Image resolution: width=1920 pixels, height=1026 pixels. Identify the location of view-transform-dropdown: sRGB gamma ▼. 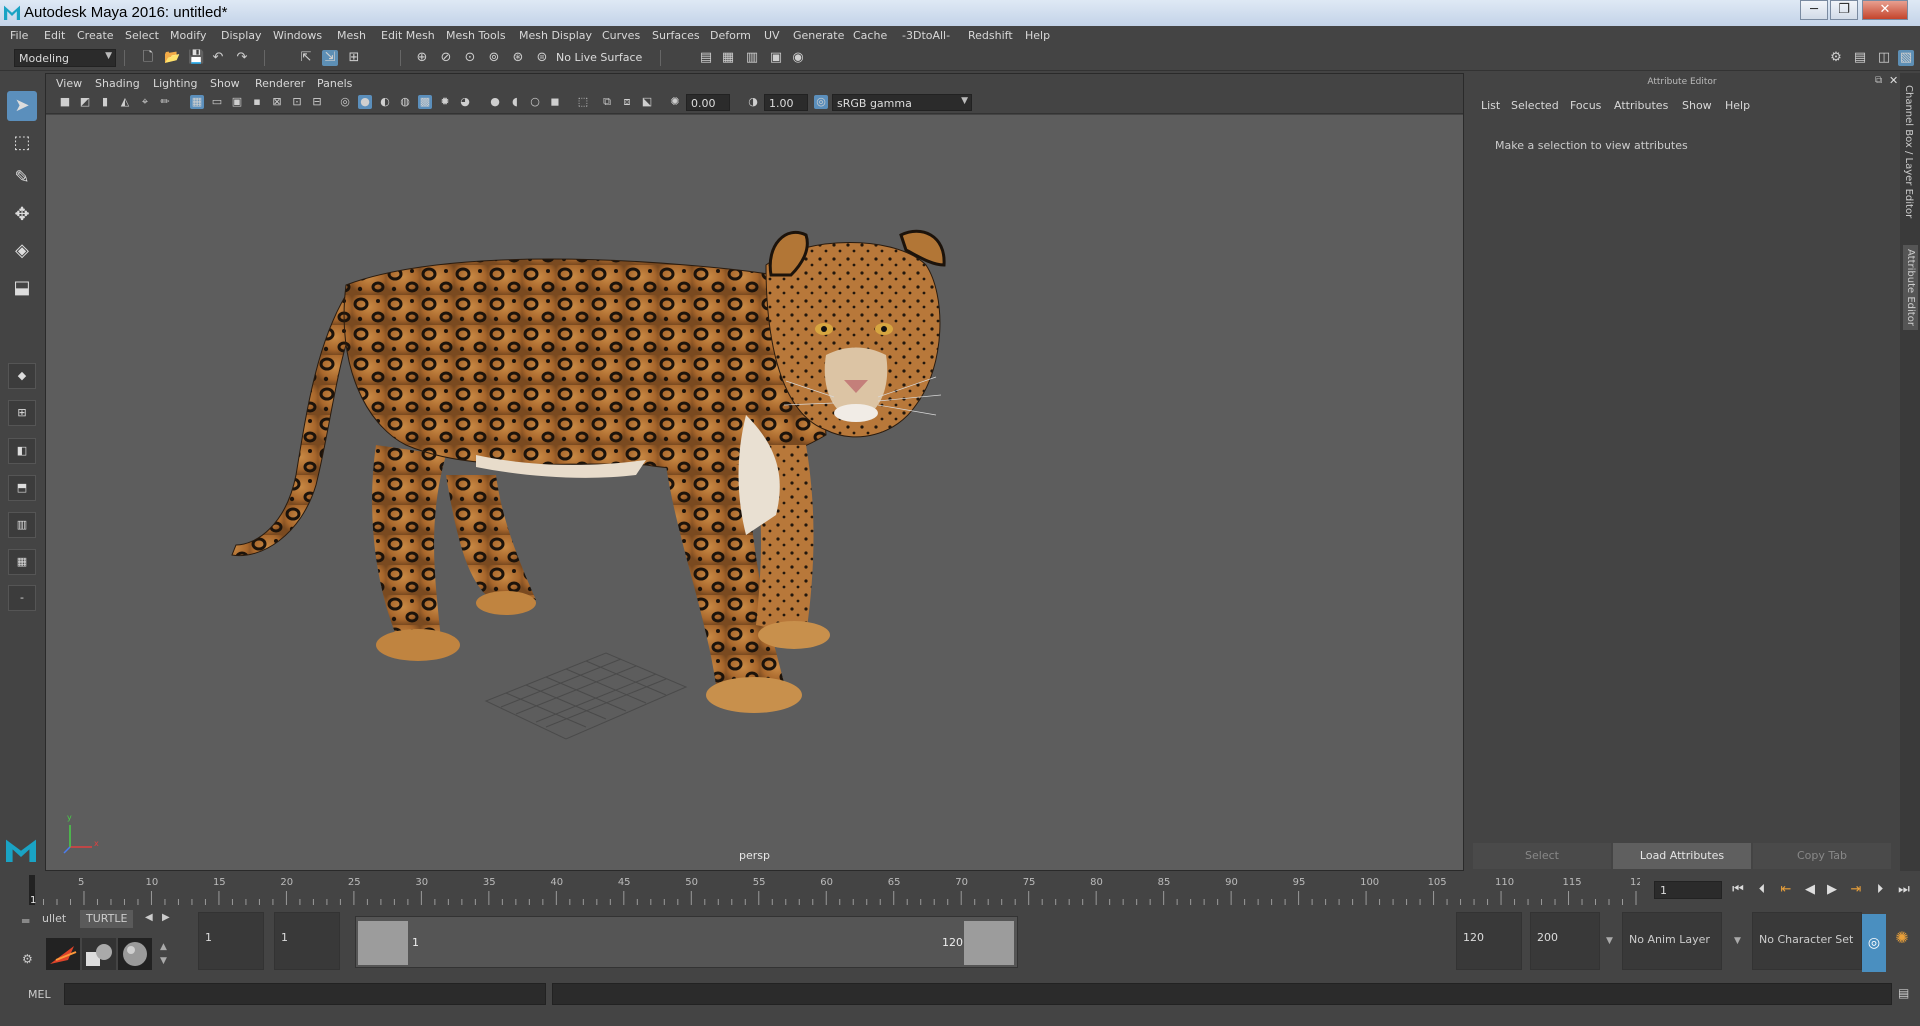
(902, 102).